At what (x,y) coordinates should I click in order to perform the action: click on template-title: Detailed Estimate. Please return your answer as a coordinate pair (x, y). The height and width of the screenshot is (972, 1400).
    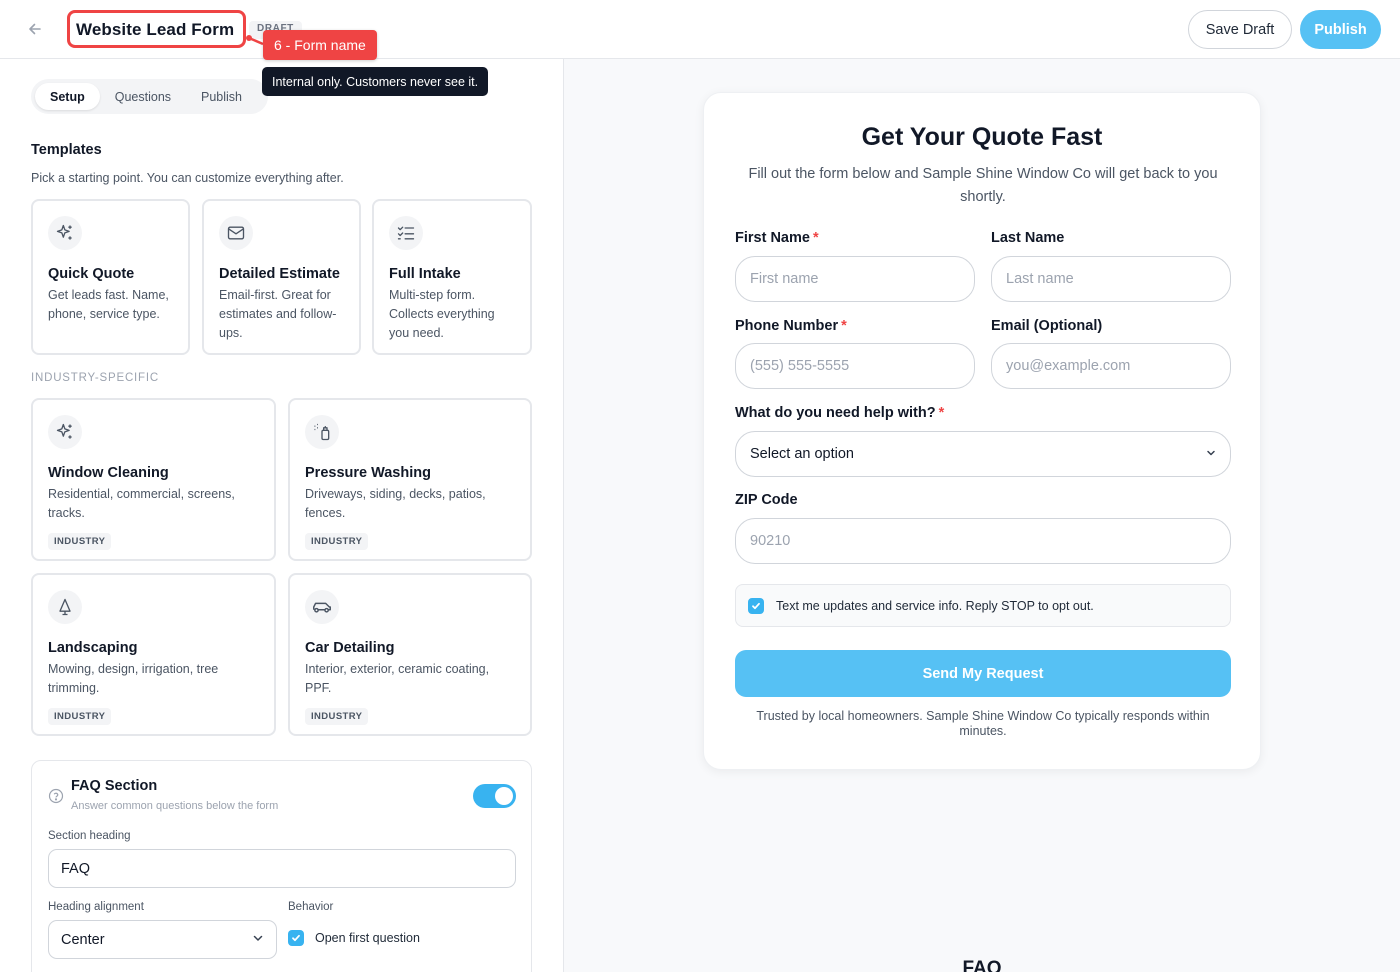
    Looking at the image, I should click on (279, 274).